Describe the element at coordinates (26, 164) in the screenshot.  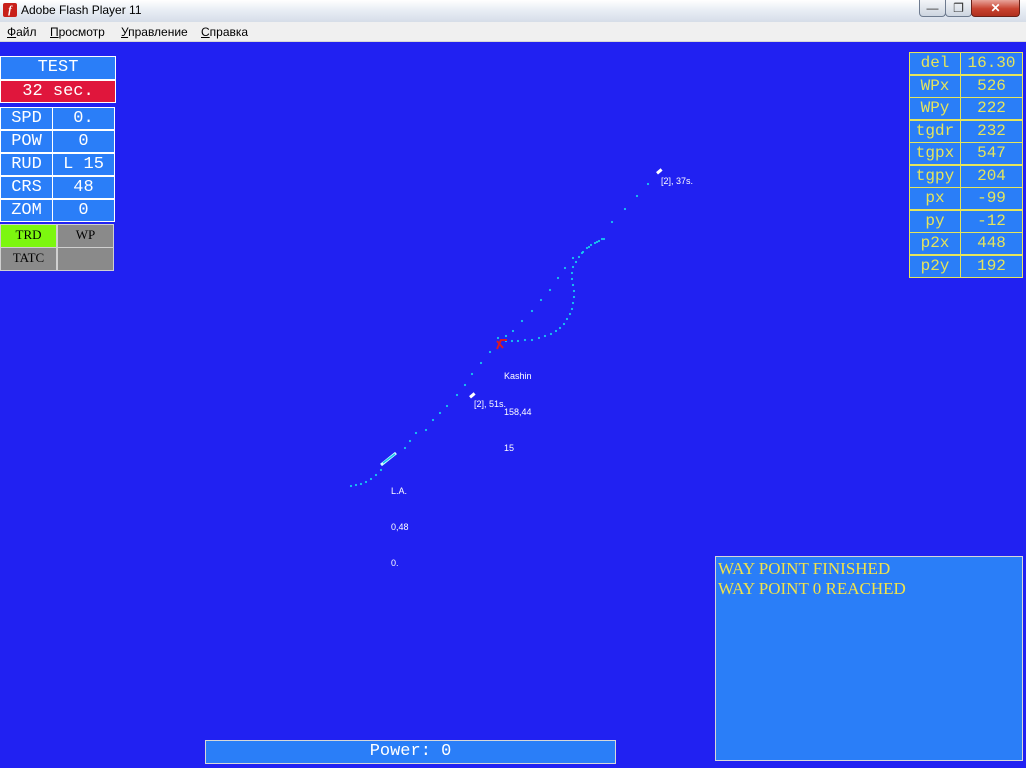
I see `rud-label: RUD` at that location.